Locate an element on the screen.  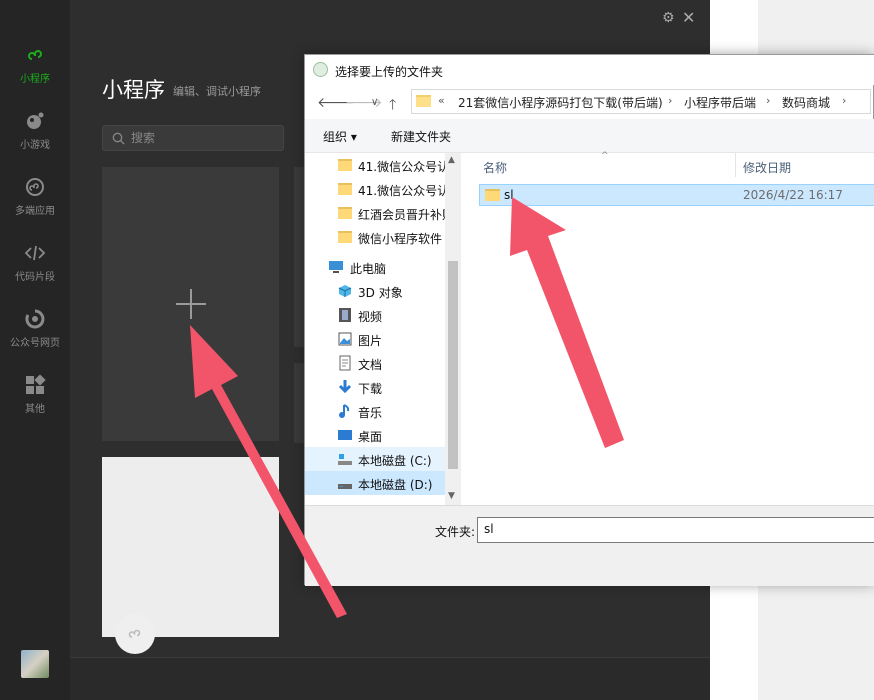
folder-name-input: sl is located at coordinates (675, 530).